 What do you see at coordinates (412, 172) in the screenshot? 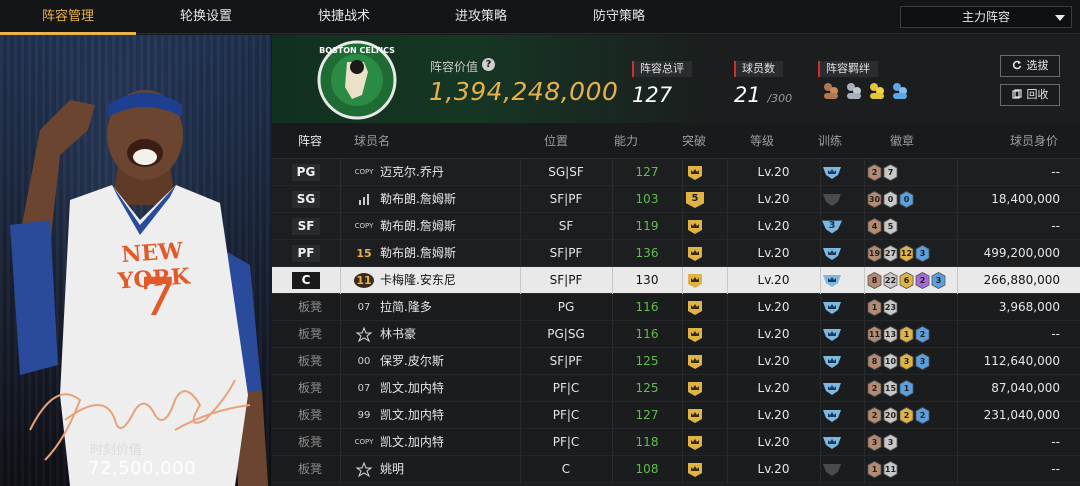
I see `player-name: 迈克尔.乔丹` at bounding box center [412, 172].